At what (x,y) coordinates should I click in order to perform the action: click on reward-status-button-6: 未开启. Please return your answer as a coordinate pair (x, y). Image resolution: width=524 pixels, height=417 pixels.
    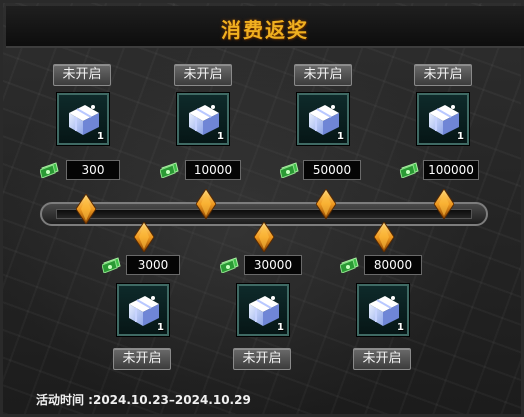
    Looking at the image, I should click on (262, 359).